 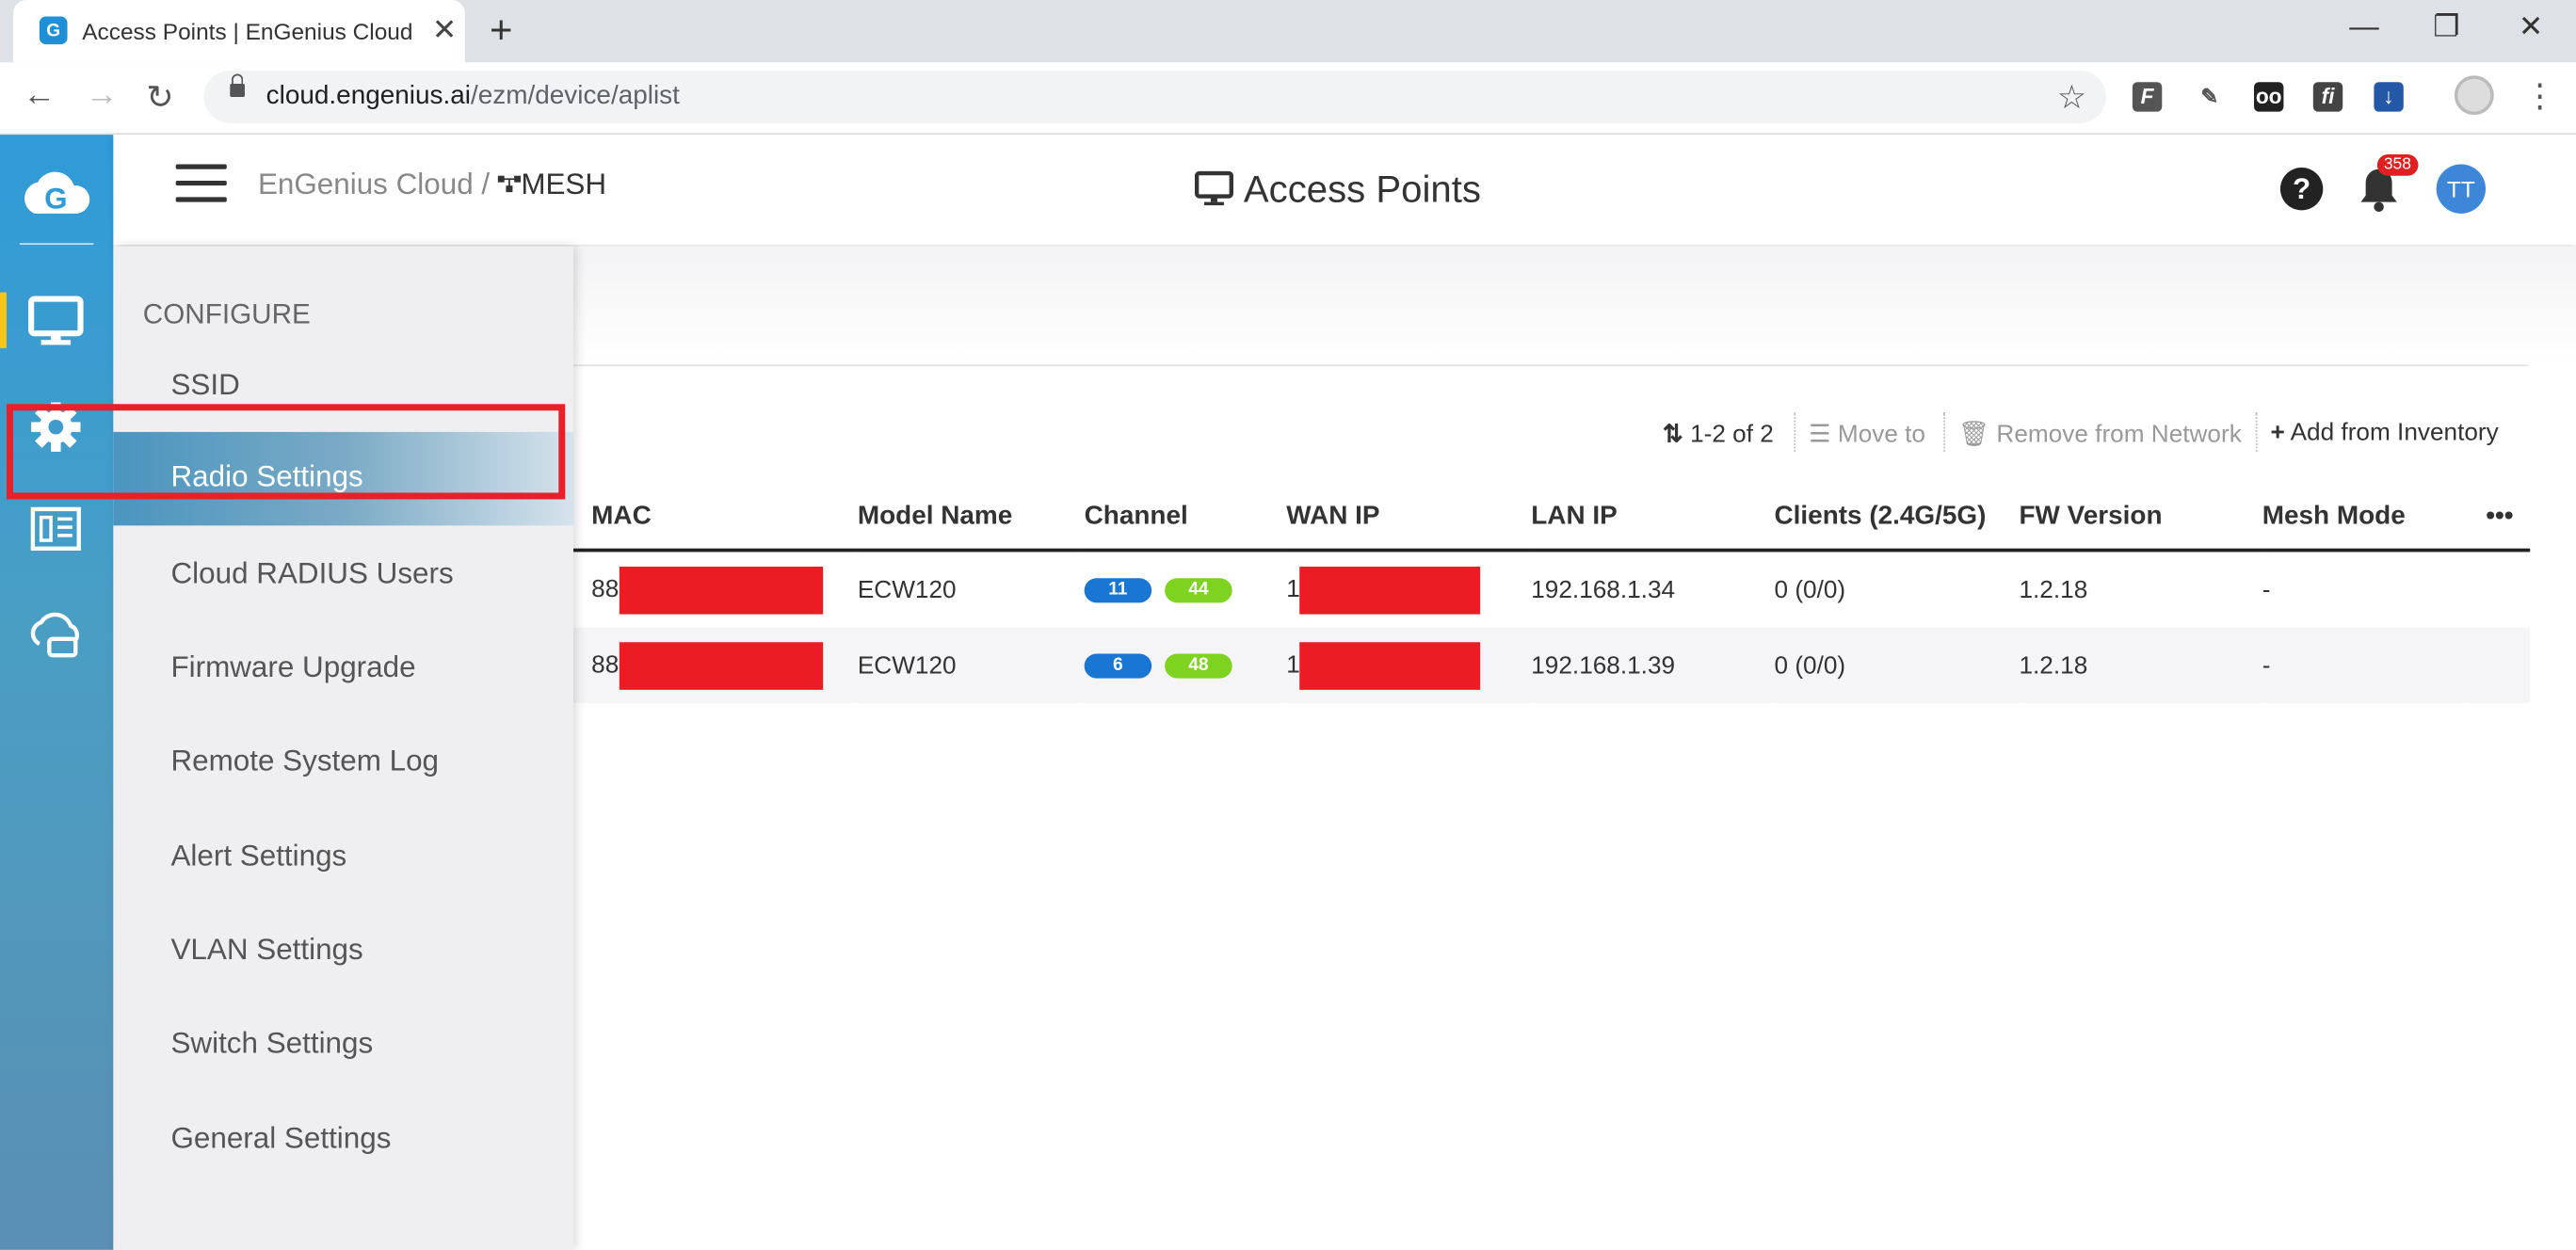 I want to click on configure-menu-title: CONFIGURE, so click(x=226, y=314).